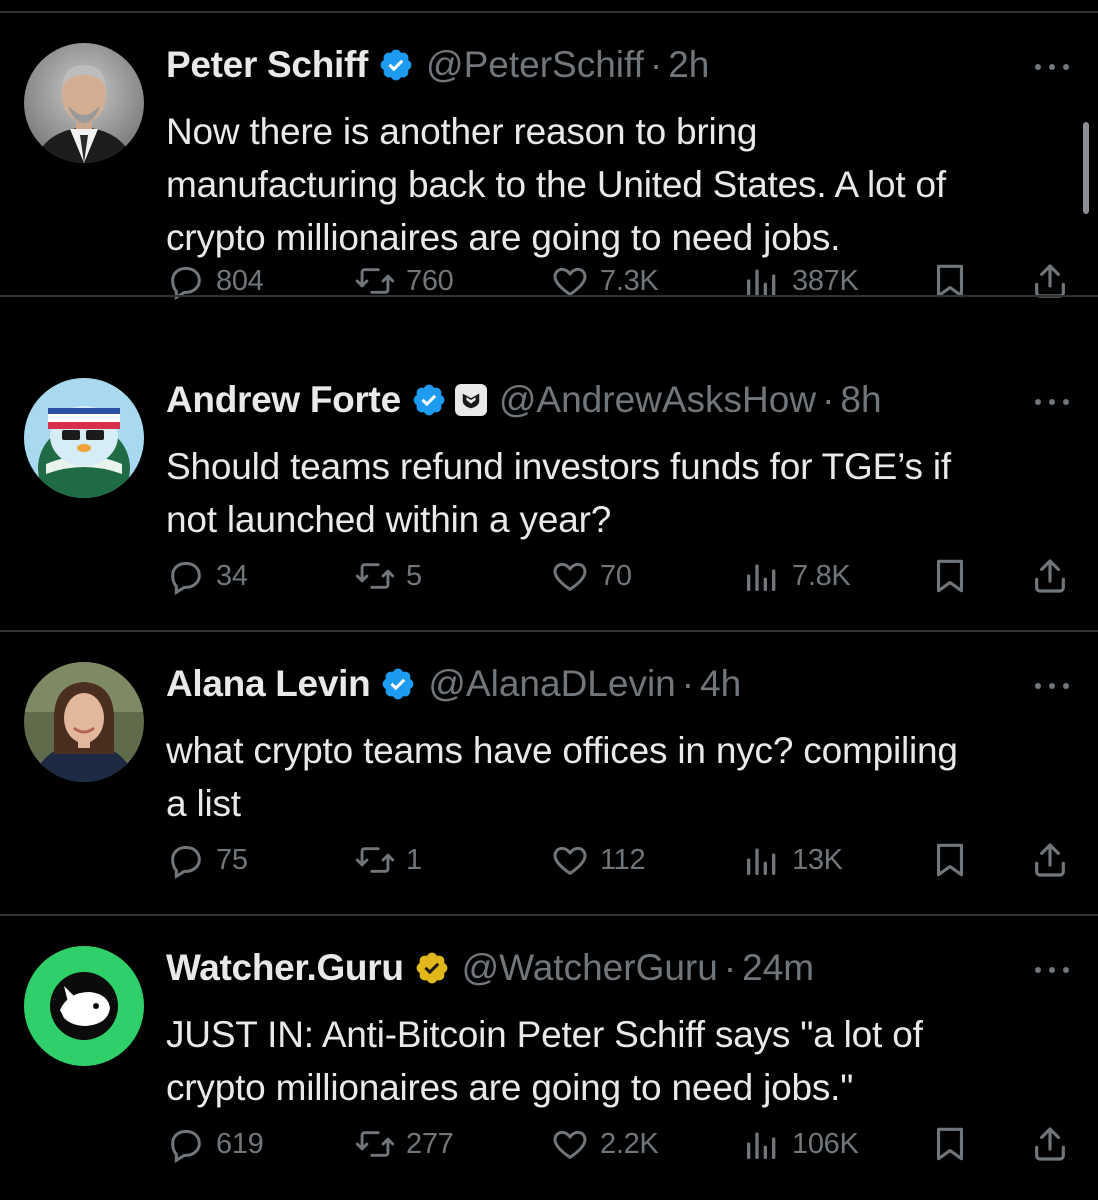 Image resolution: width=1098 pixels, height=1200 pixels. I want to click on penguin-avatar-icon, so click(84, 438).